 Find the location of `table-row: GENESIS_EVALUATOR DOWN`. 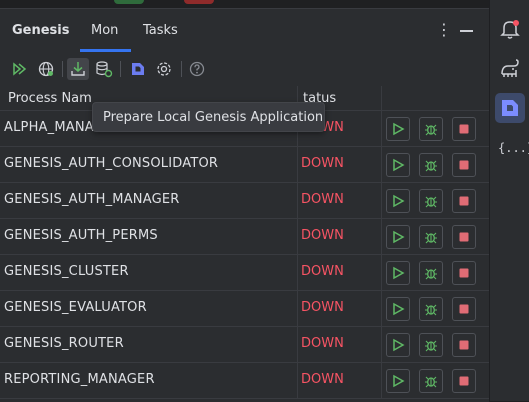

table-row: GENESIS_EVALUATOR DOWN is located at coordinates (244, 309).